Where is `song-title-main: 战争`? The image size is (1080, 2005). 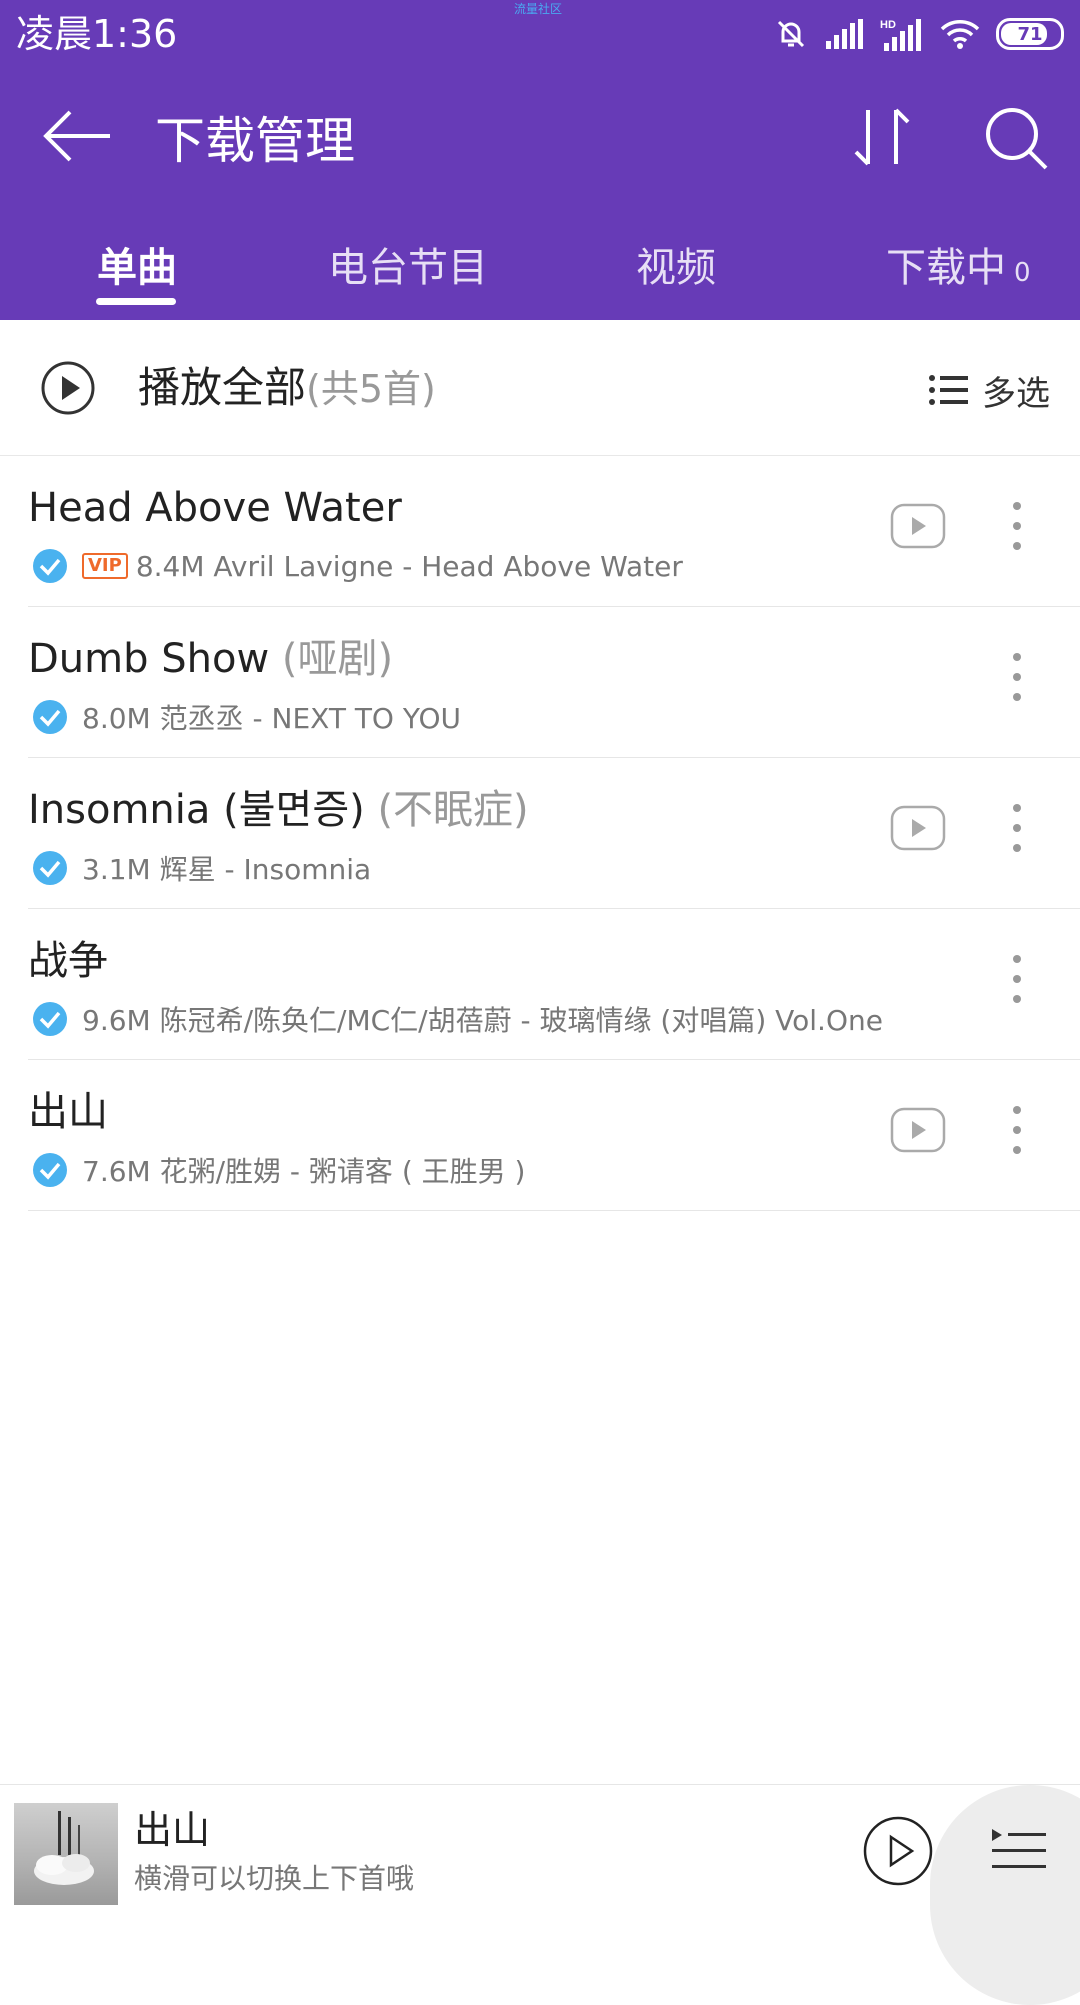
song-title-main: 战争 is located at coordinates (68, 961).